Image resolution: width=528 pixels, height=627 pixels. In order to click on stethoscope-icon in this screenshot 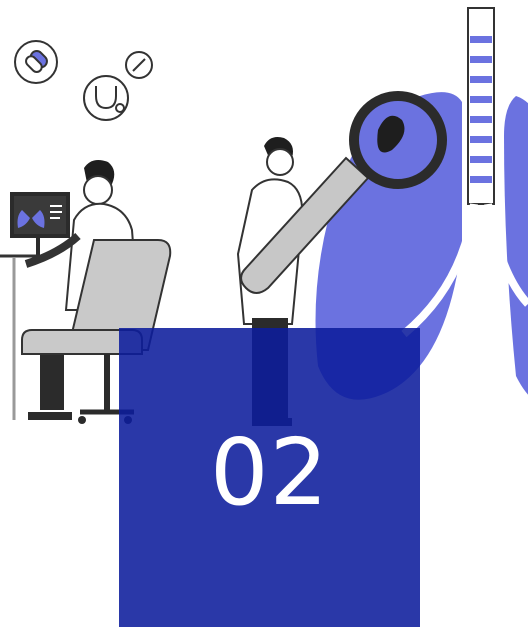, I will do `click(106, 98)`.